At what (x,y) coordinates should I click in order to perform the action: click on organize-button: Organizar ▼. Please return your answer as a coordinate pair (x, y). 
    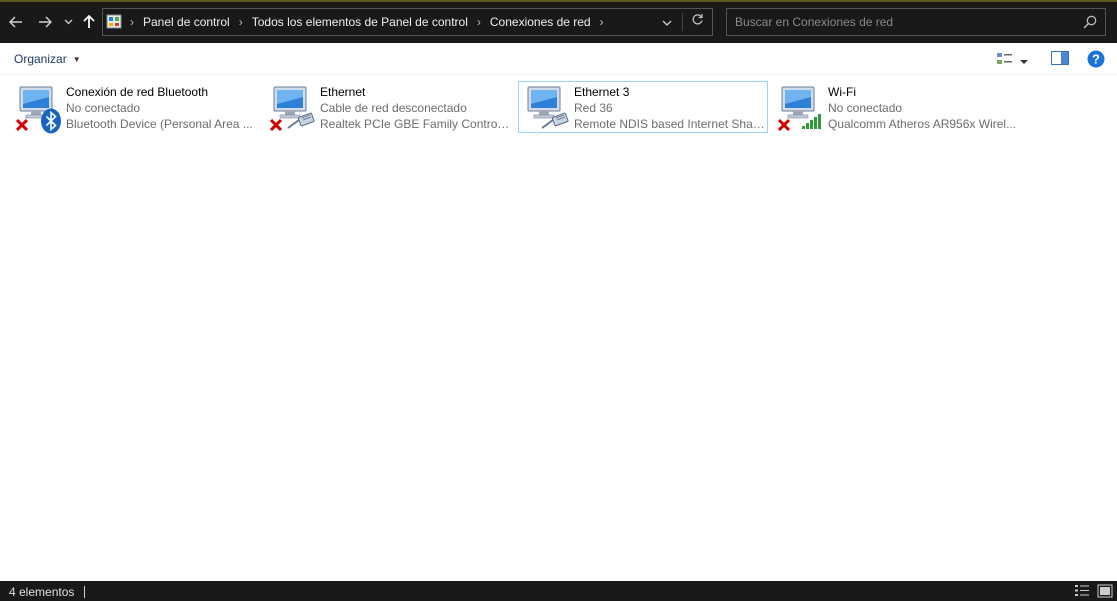
    Looking at the image, I should click on (47, 59).